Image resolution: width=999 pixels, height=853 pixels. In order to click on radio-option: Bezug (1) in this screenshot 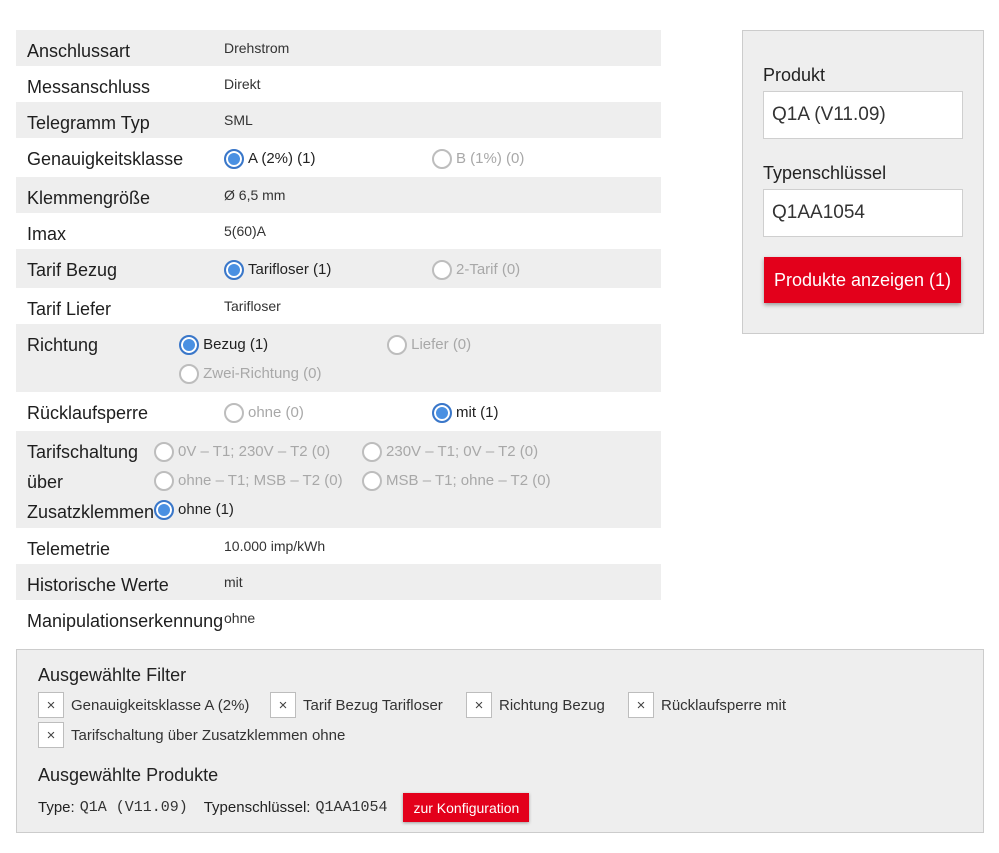, I will do `click(283, 344)`.